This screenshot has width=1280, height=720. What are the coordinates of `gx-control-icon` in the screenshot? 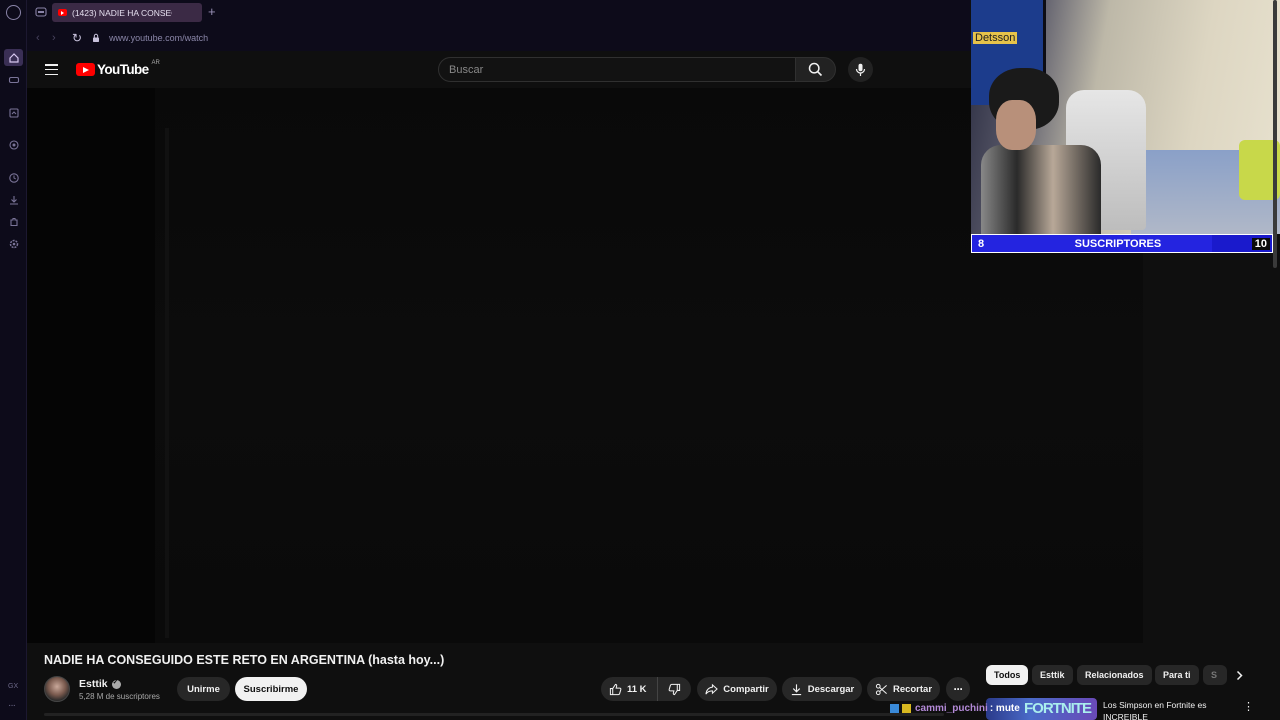 It's located at (13, 144).